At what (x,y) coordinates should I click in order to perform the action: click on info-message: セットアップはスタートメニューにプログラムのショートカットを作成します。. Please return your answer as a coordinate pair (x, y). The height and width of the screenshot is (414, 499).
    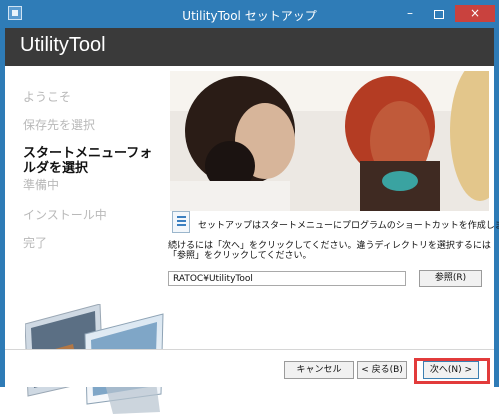
    Looking at the image, I should click on (348, 226).